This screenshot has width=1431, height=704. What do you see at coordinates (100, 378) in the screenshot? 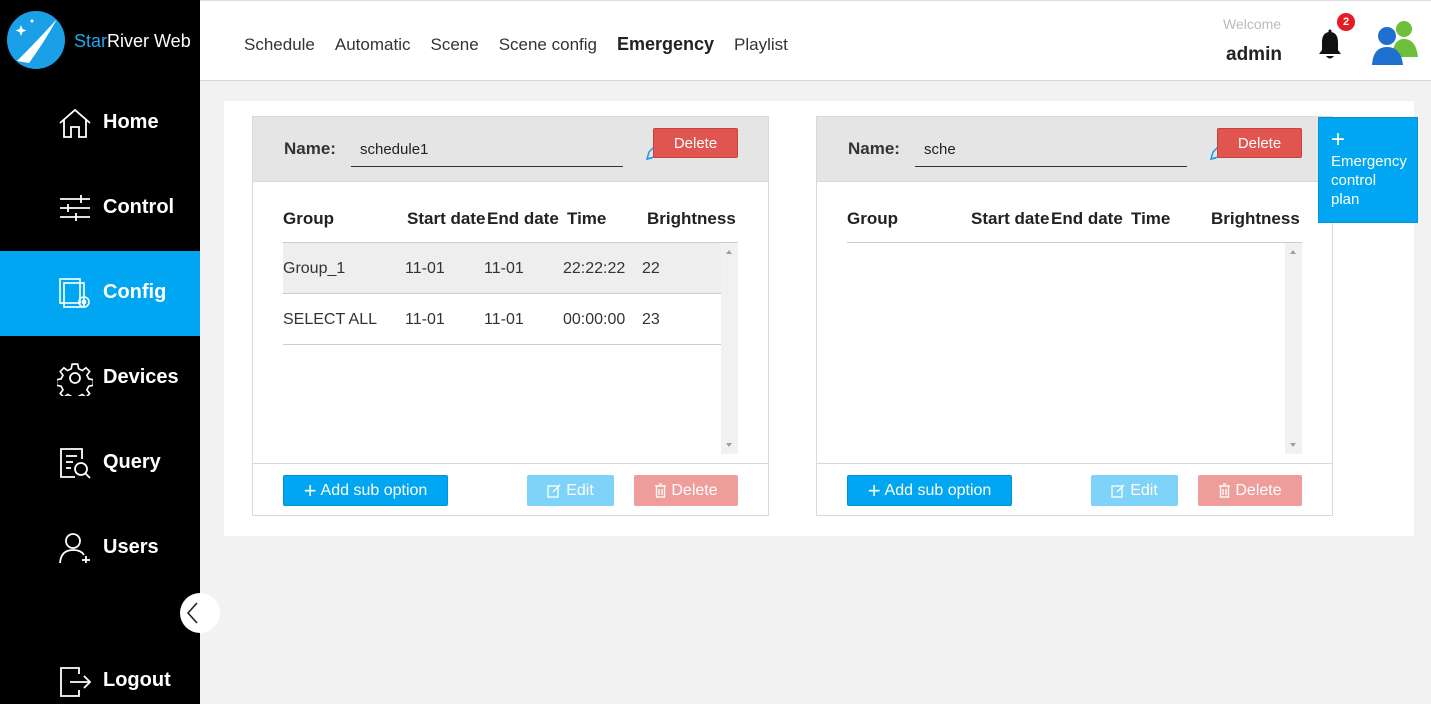
I see `sidebar-item-devices: Devices` at bounding box center [100, 378].